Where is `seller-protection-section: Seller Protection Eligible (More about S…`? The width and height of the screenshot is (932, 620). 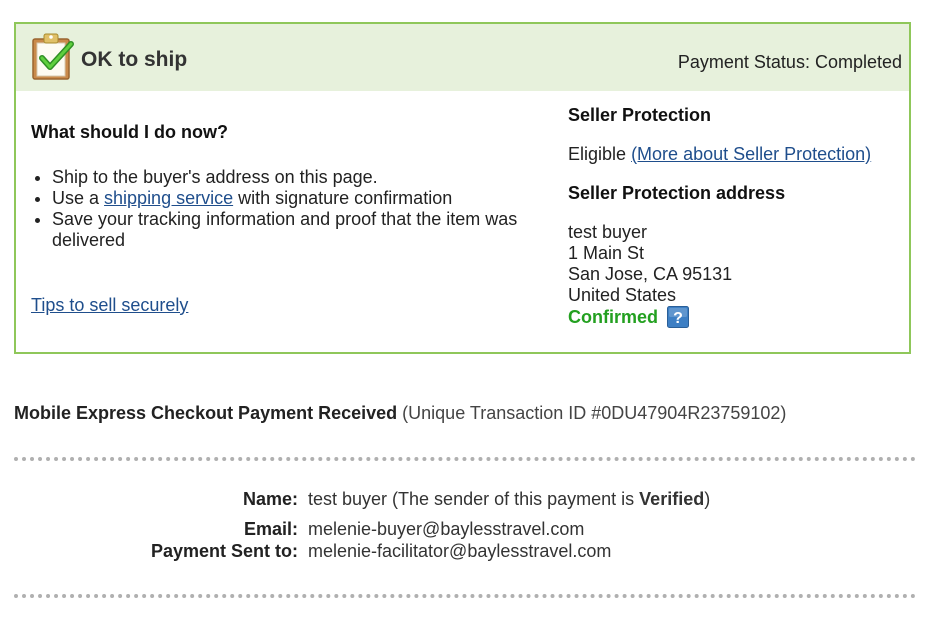
seller-protection-section: Seller Protection Eligible (More about S… is located at coordinates (738, 216).